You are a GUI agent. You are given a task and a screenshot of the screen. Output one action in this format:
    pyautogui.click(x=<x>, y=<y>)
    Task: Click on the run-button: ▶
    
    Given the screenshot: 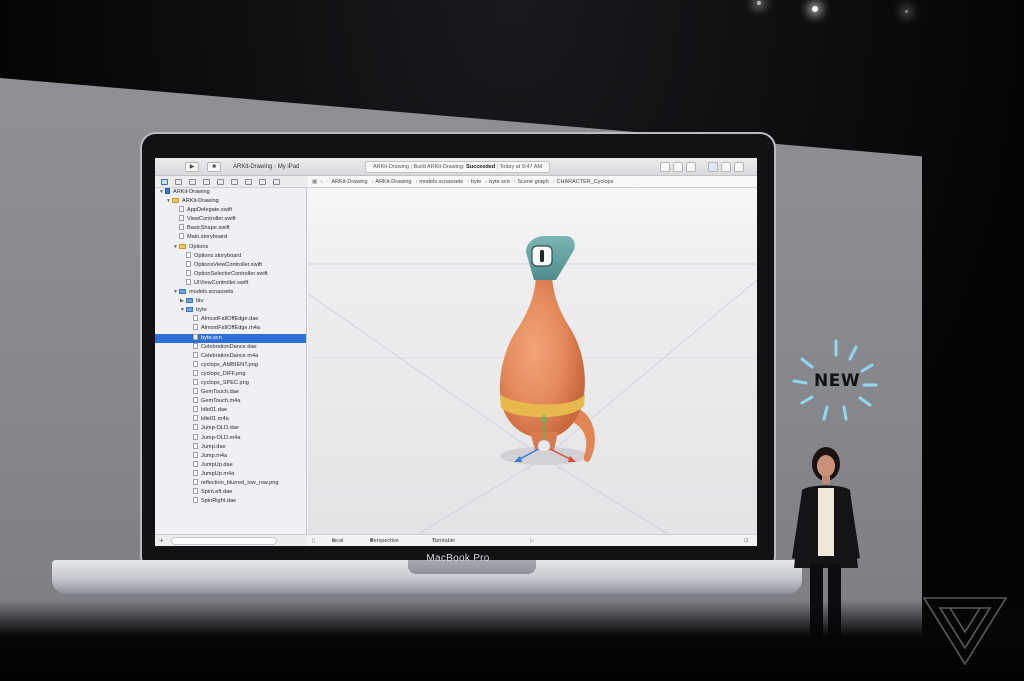 What is the action you would take?
    pyautogui.click(x=192, y=167)
    